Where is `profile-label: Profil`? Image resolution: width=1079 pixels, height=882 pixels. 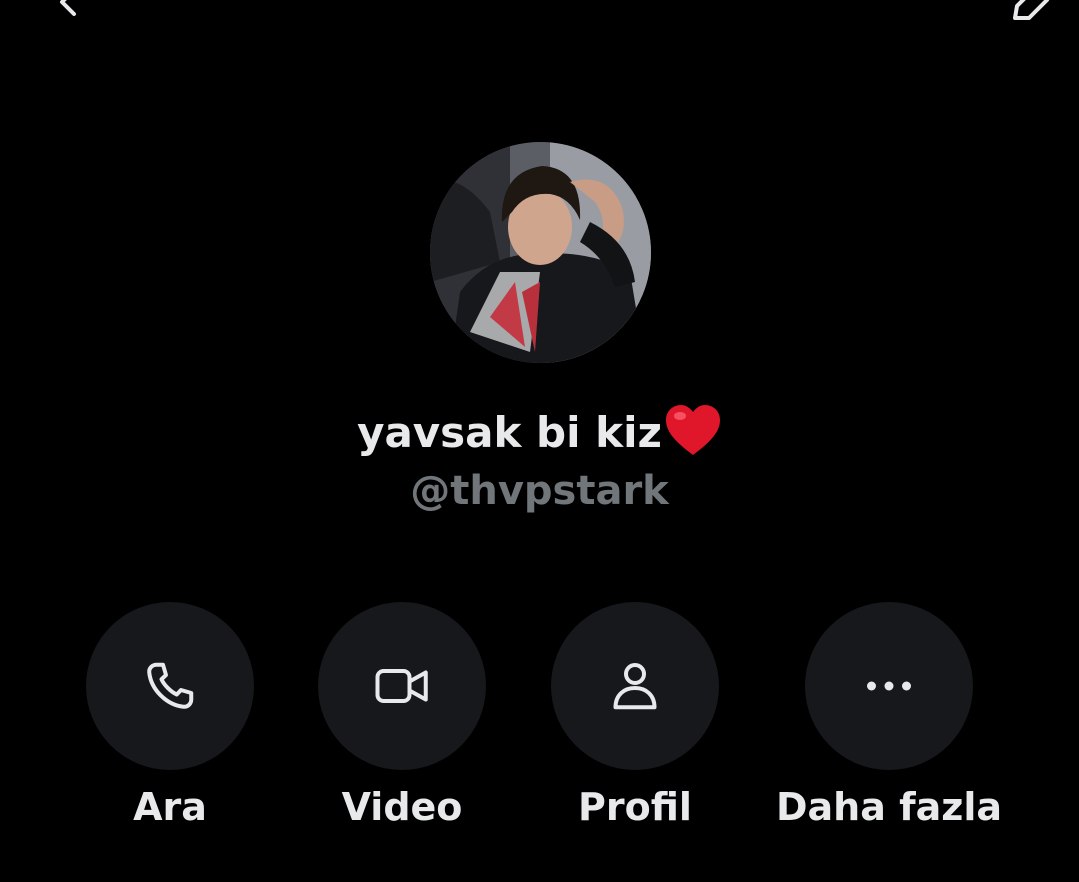 profile-label: Profil is located at coordinates (635, 807).